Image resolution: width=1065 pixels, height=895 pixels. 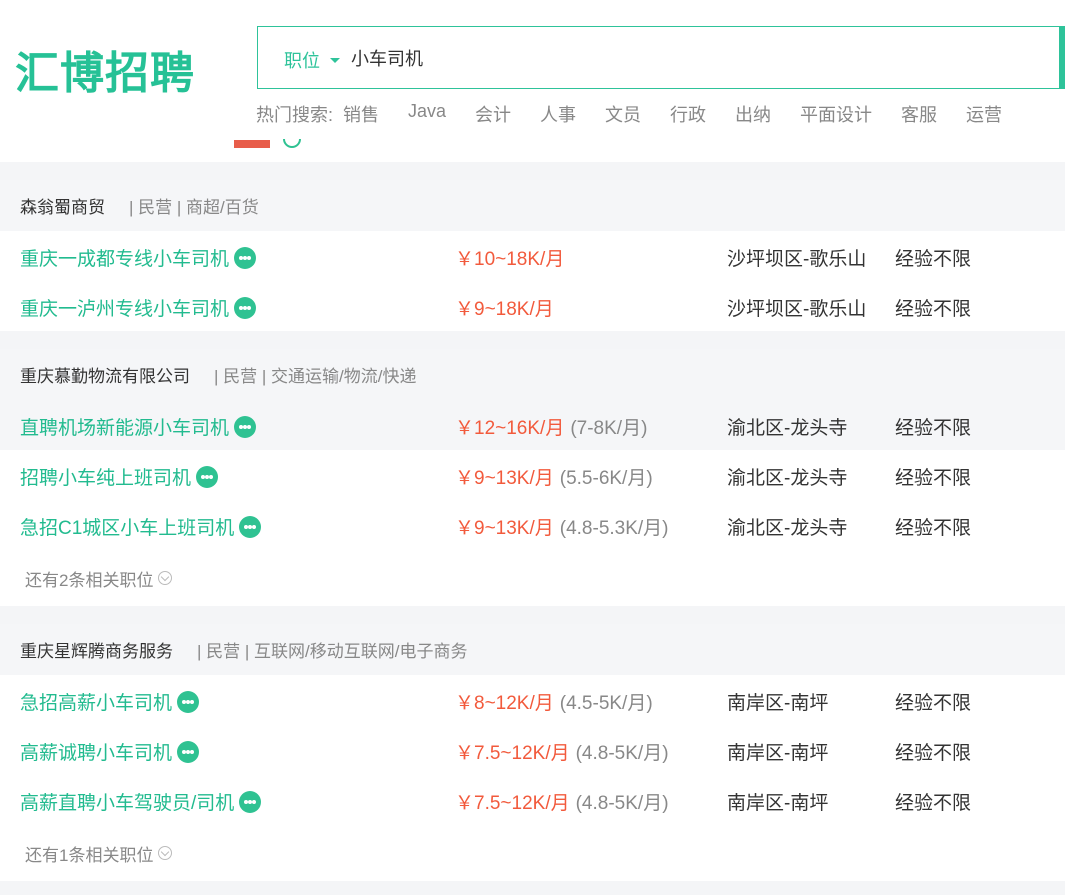 What do you see at coordinates (510, 428) in the screenshot?
I see `salary-range: ￥12~16K/月` at bounding box center [510, 428].